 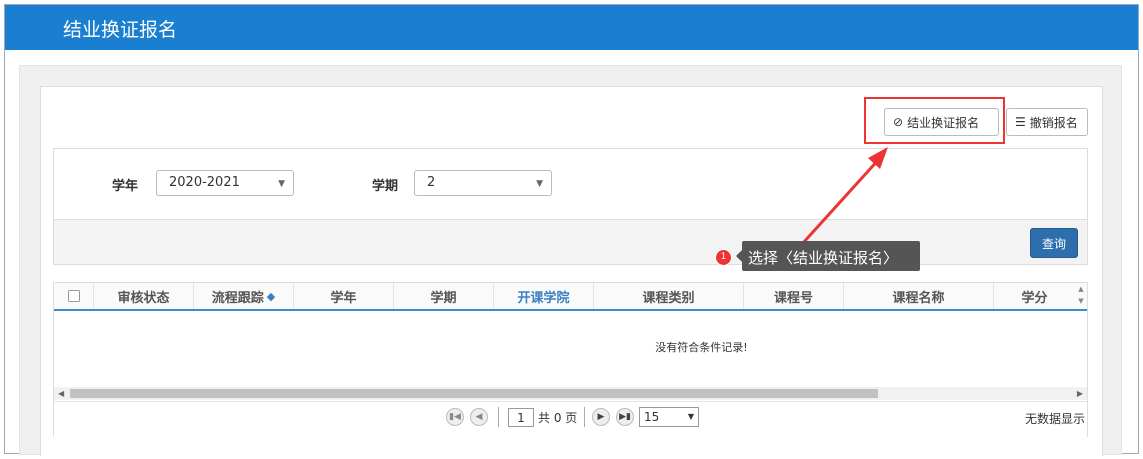 What do you see at coordinates (1020, 122) in the screenshot?
I see `list-icon: ☰` at bounding box center [1020, 122].